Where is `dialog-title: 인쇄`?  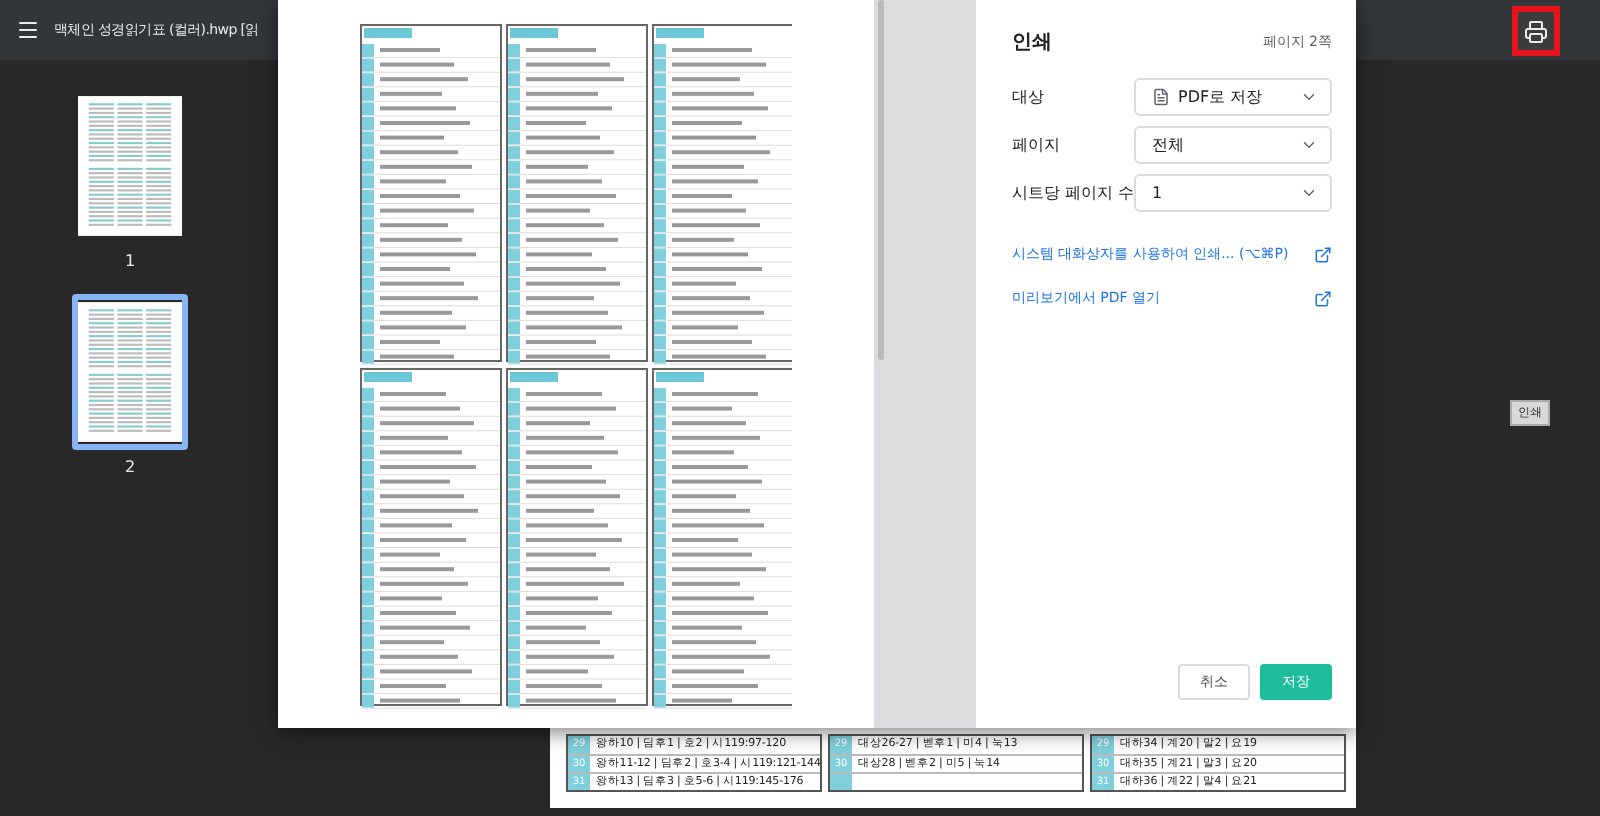
dialog-title: 인쇄 is located at coordinates (1031, 43).